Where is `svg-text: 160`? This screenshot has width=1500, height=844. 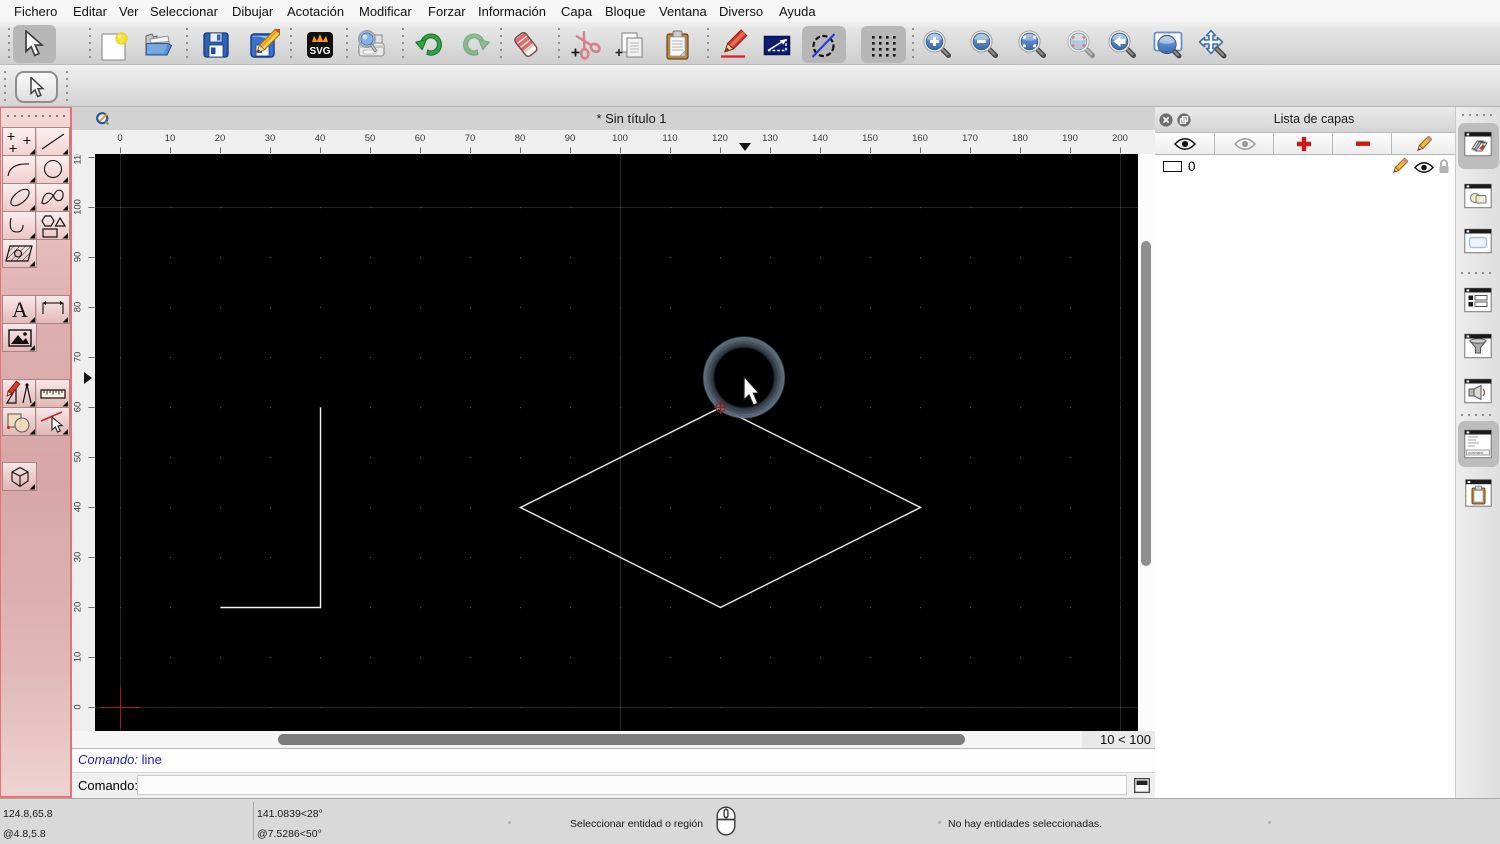
svg-text: 160 is located at coordinates (920, 138).